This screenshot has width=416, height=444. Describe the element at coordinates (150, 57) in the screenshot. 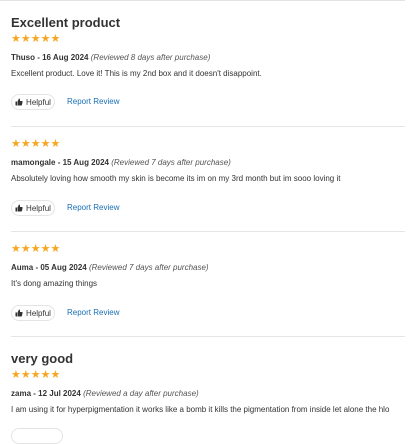

I see `review-timing-note: (Reviewed 8 days after purchase)` at that location.